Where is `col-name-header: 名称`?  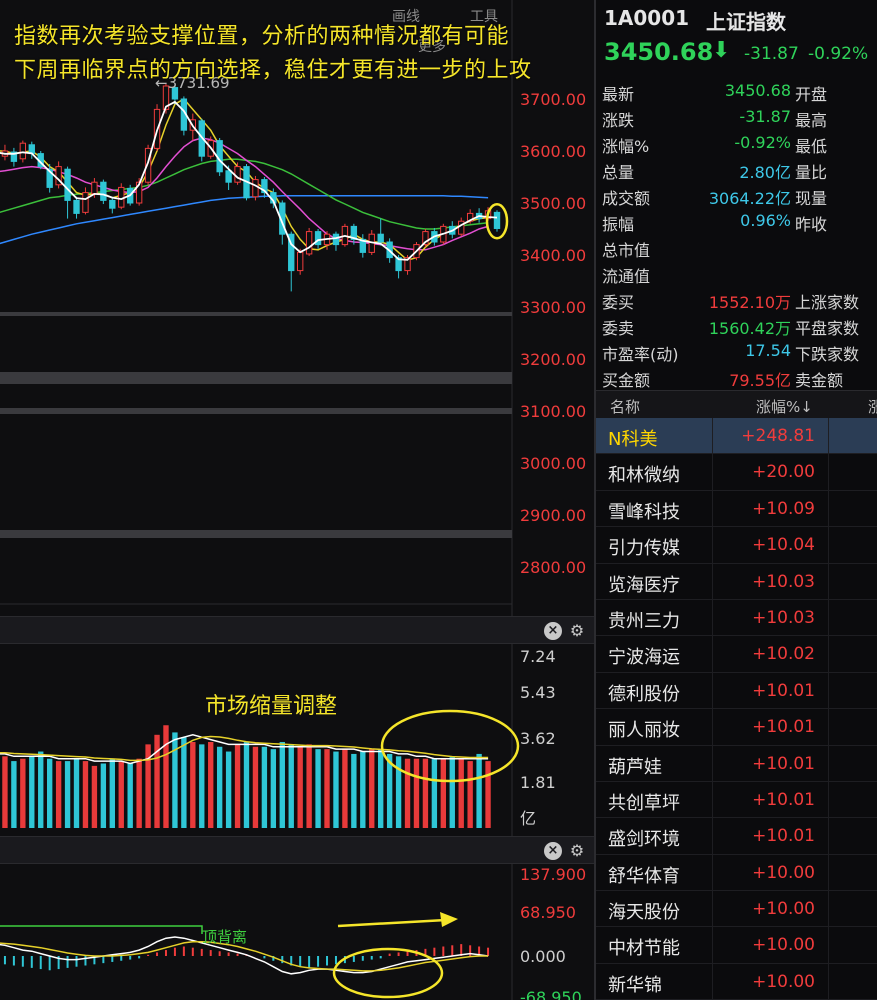
col-name-header: 名称 is located at coordinates (625, 406).